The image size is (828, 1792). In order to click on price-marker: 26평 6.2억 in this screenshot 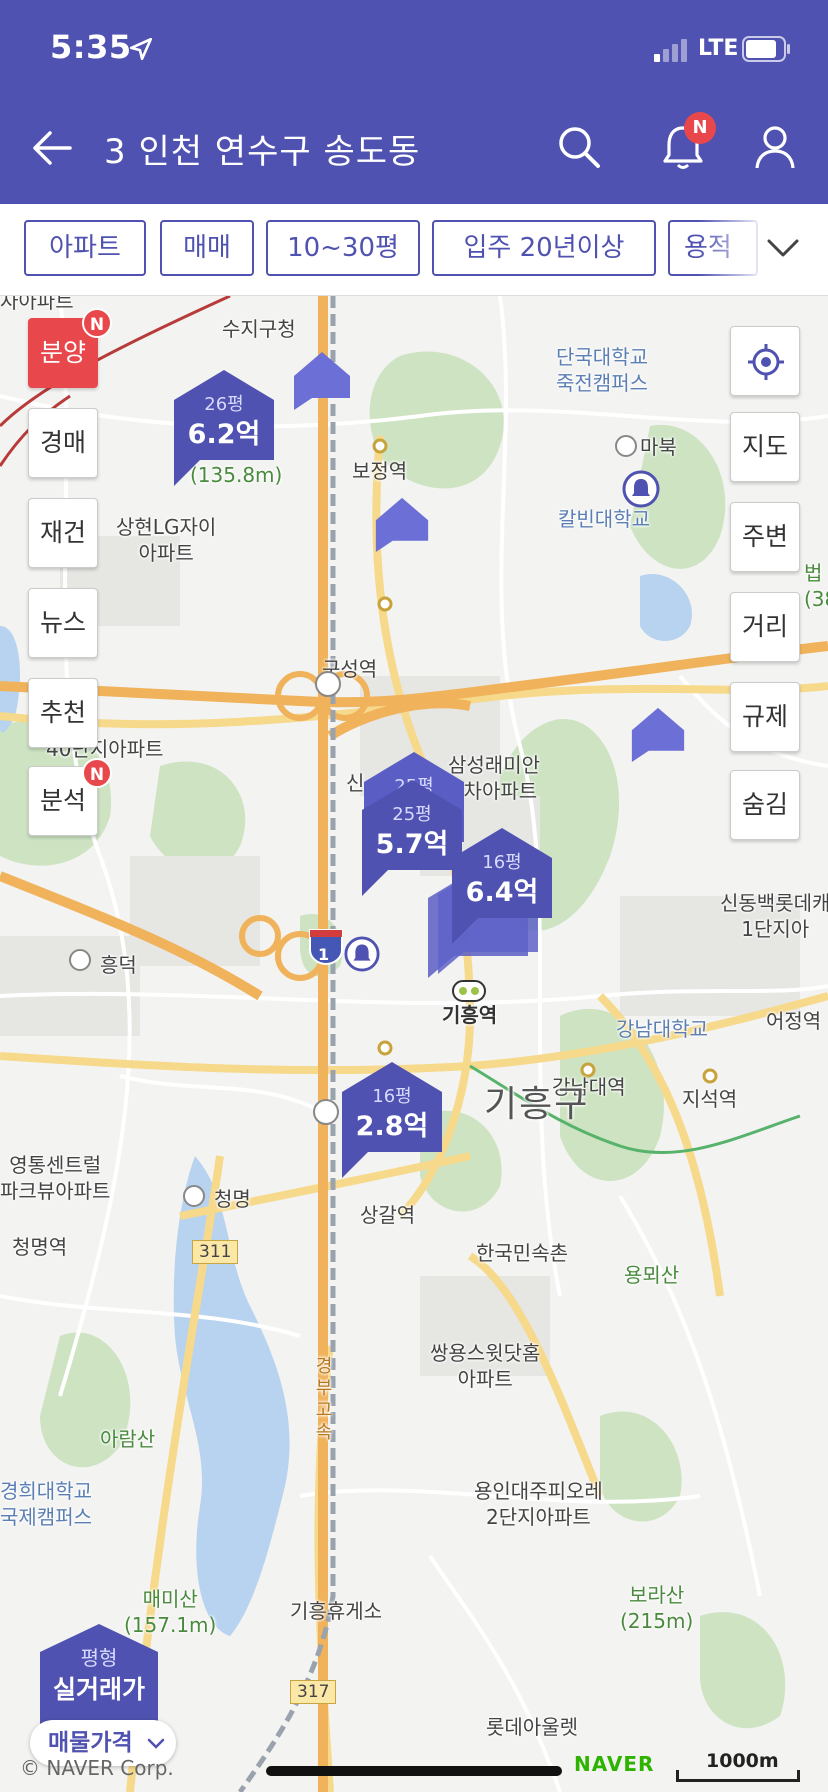, I will do `click(224, 428)`.